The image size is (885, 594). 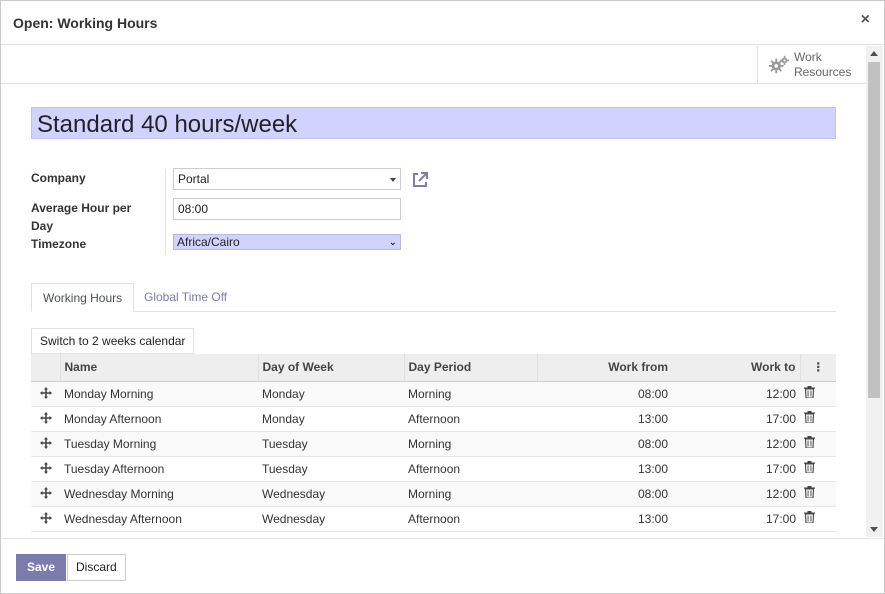 I want to click on scroll-down-arrow, so click(x=874, y=529).